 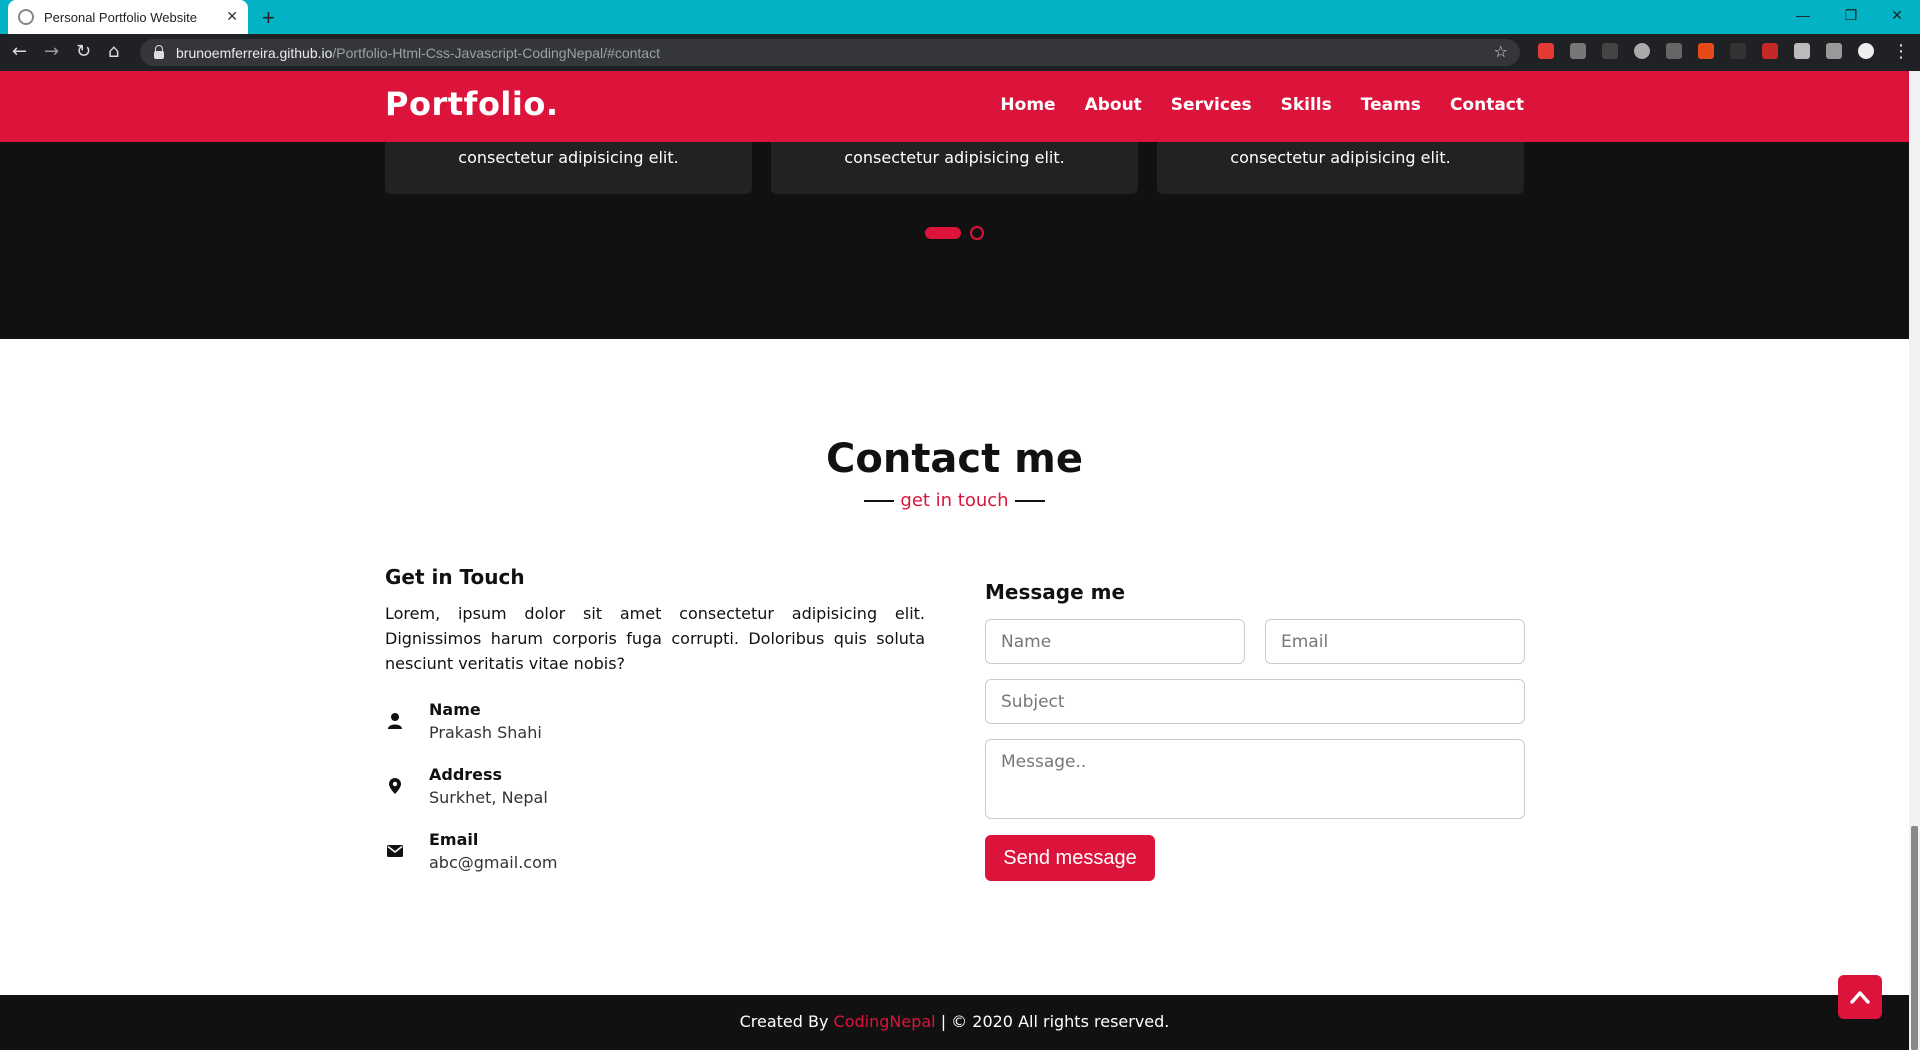 I want to click on footer-prefix: Created By, so click(x=786, y=1021).